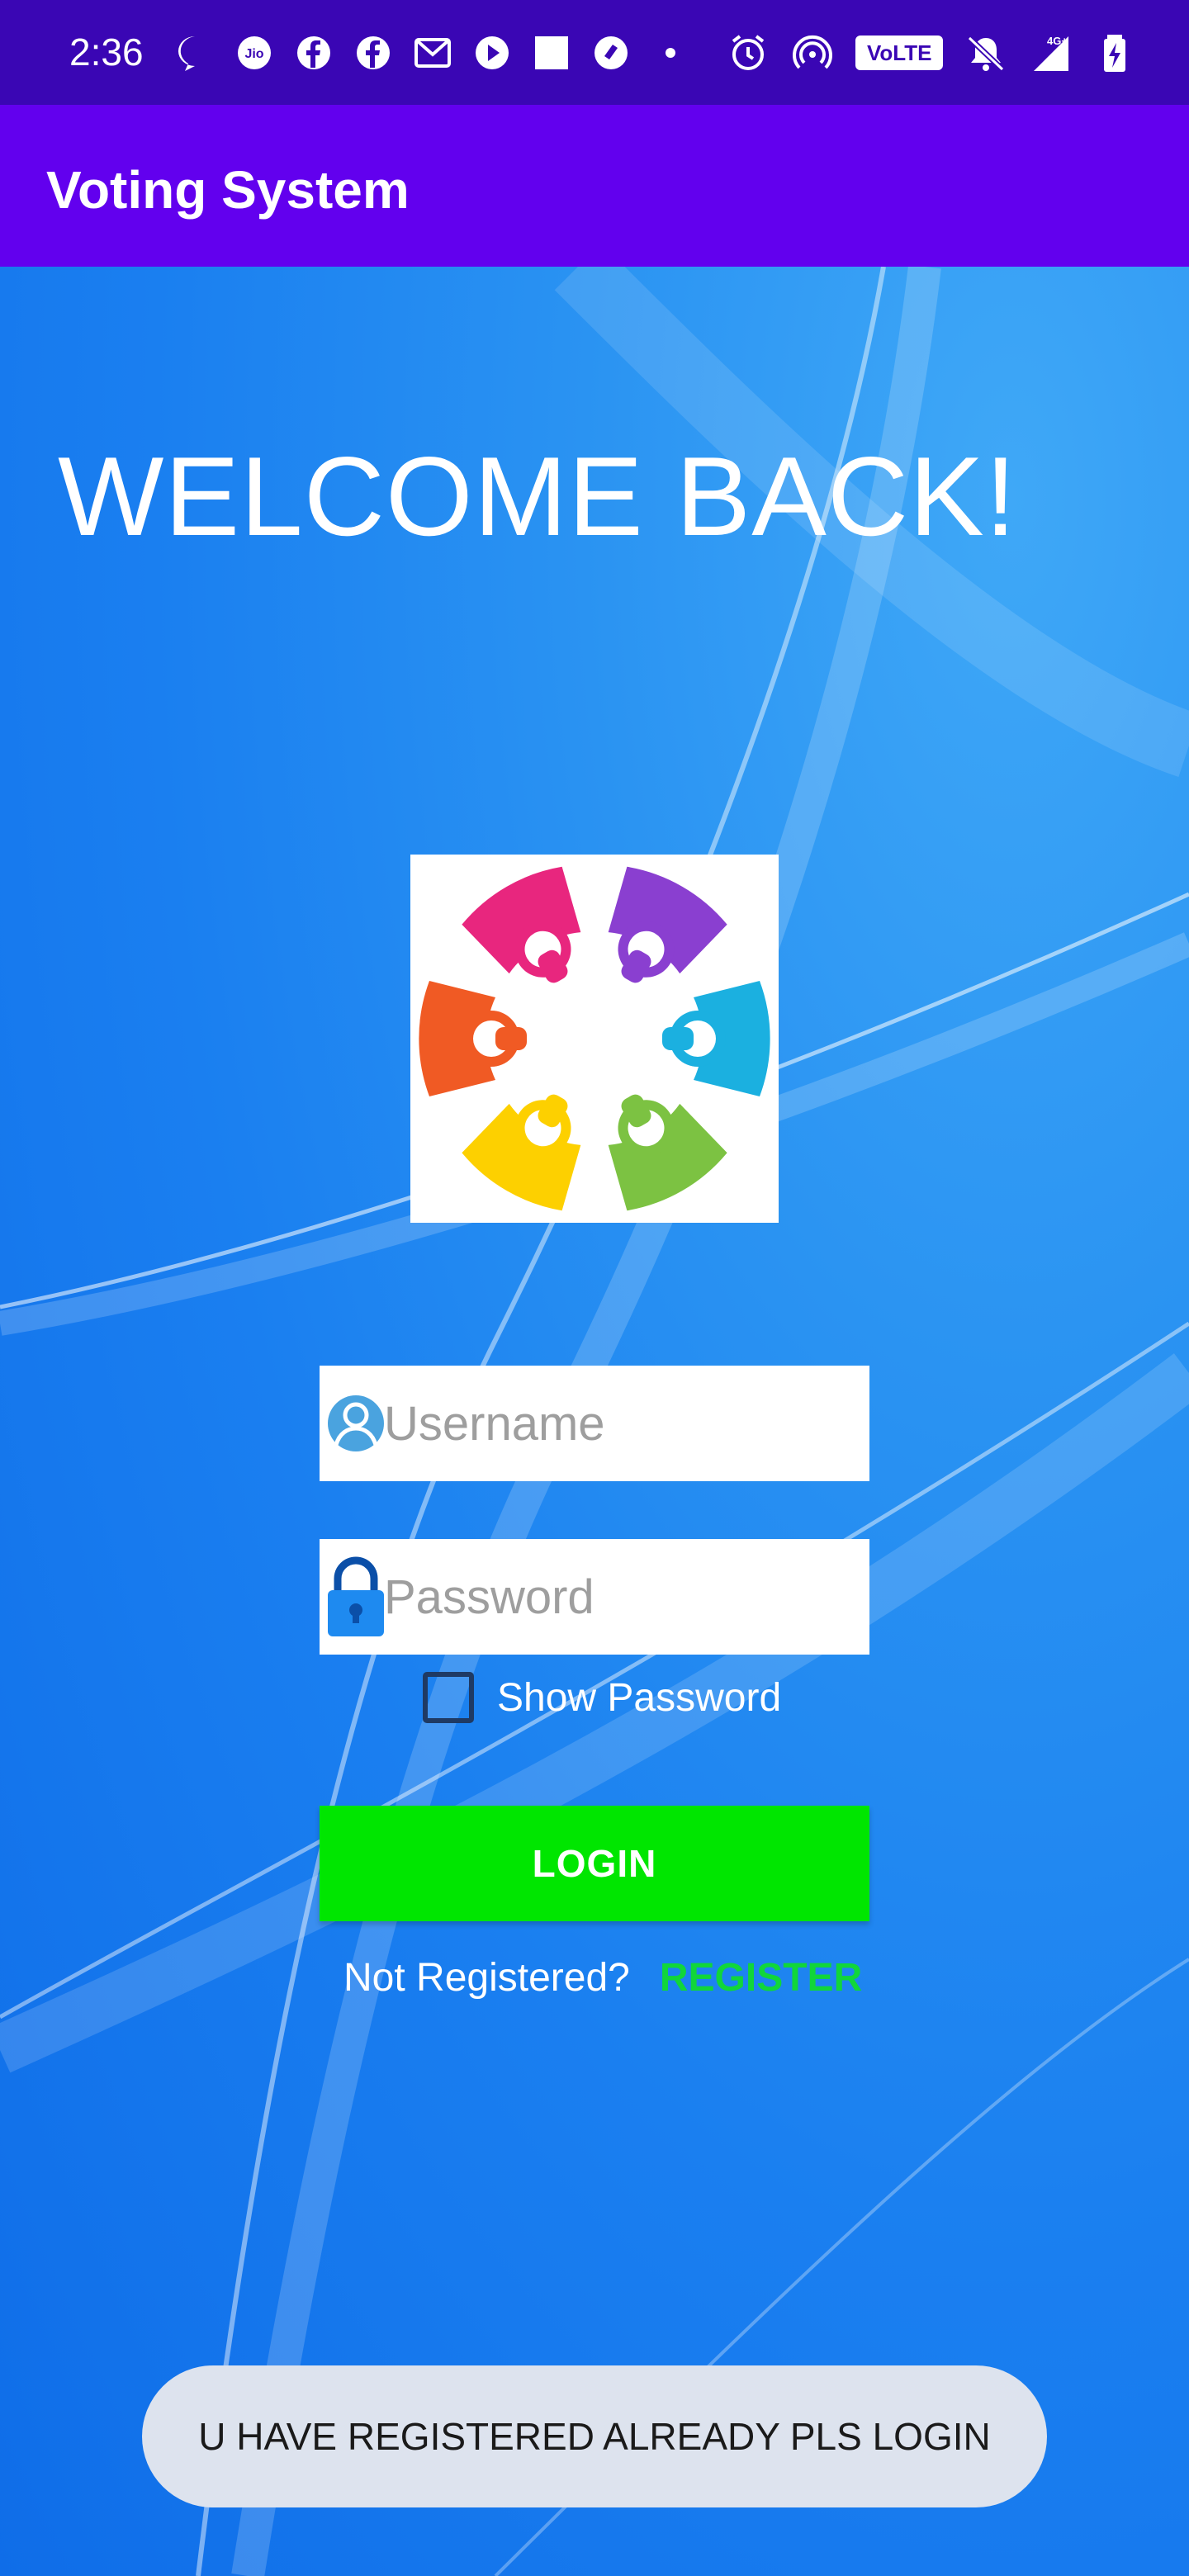  What do you see at coordinates (492, 52) in the screenshot?
I see `play-icon` at bounding box center [492, 52].